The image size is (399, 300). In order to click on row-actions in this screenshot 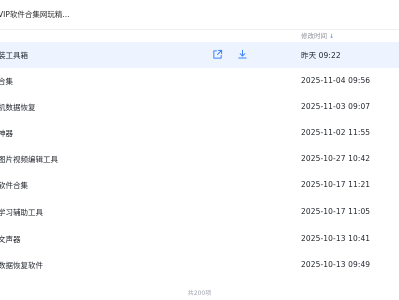, I will do `click(232, 55)`.